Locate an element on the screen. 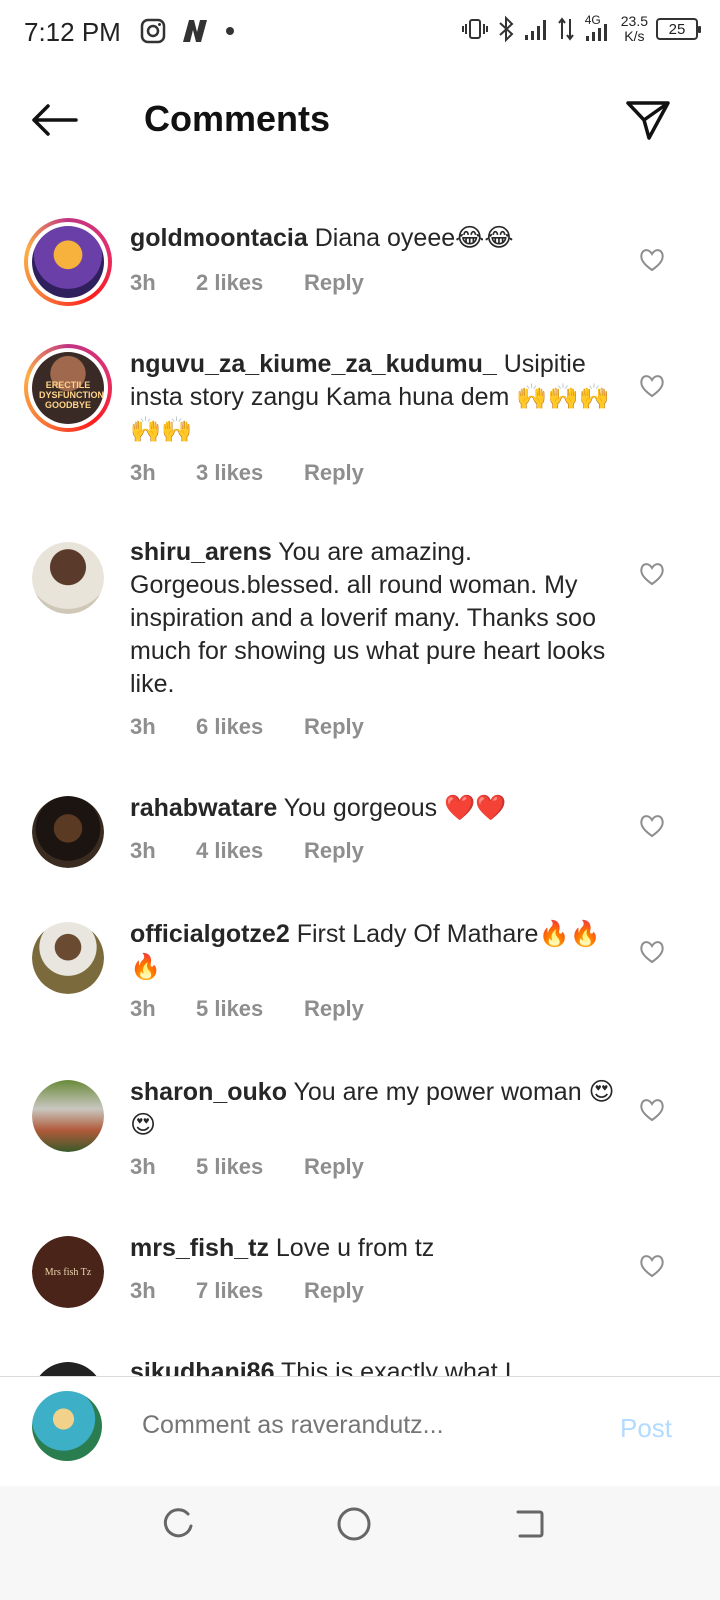 Image resolution: width=720 pixels, height=1600 pixels. comment-text: officialgotze2 First Lady Of Mathare🔥🔥🔥 is located at coordinates (375, 951).